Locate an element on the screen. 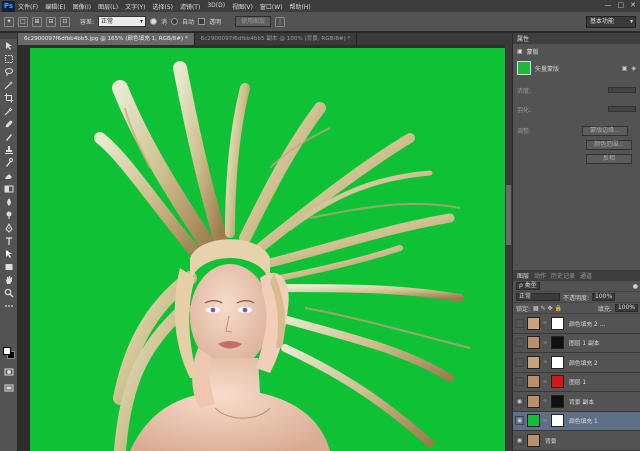  layer-row: ∞ 图层 1 is located at coordinates (576, 382).